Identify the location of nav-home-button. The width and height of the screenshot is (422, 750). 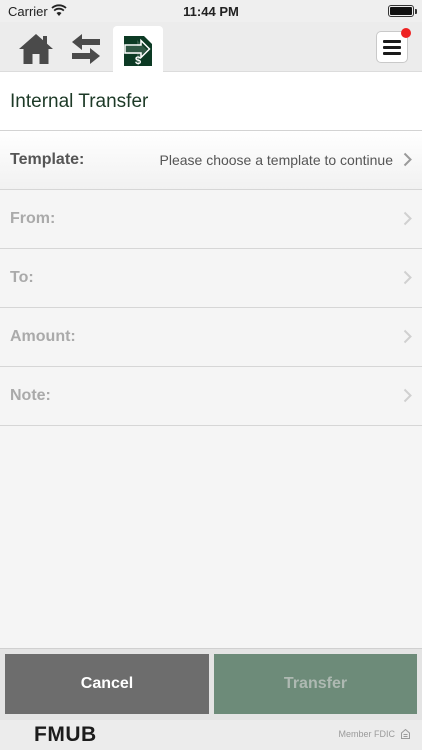
(36, 49).